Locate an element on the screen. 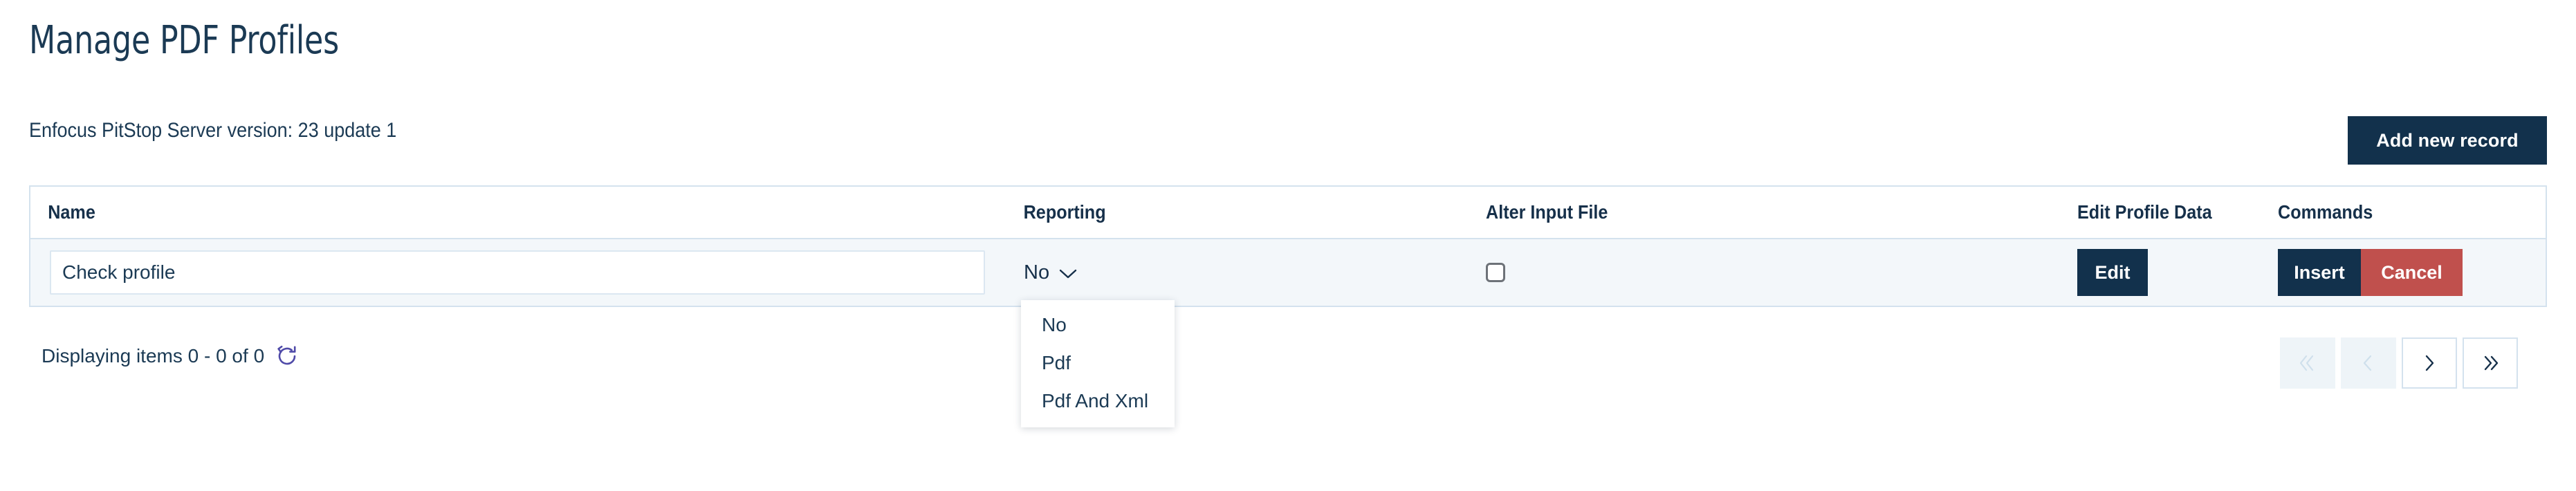  column-header-edit-profile-data: Edit Profile Data is located at coordinates (2144, 212).